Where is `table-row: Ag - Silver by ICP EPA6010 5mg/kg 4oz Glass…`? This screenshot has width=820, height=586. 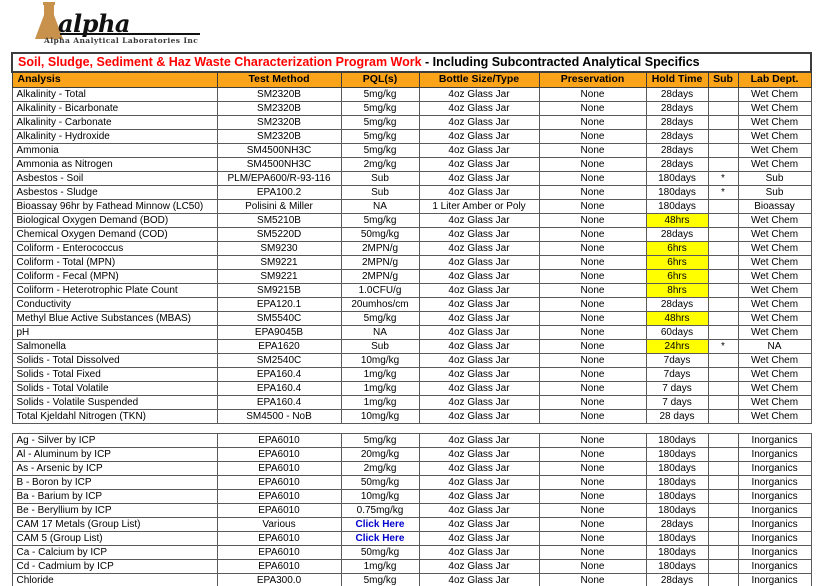 table-row: Ag - Silver by ICP EPA6010 5mg/kg 4oz Glass… is located at coordinates (411, 440).